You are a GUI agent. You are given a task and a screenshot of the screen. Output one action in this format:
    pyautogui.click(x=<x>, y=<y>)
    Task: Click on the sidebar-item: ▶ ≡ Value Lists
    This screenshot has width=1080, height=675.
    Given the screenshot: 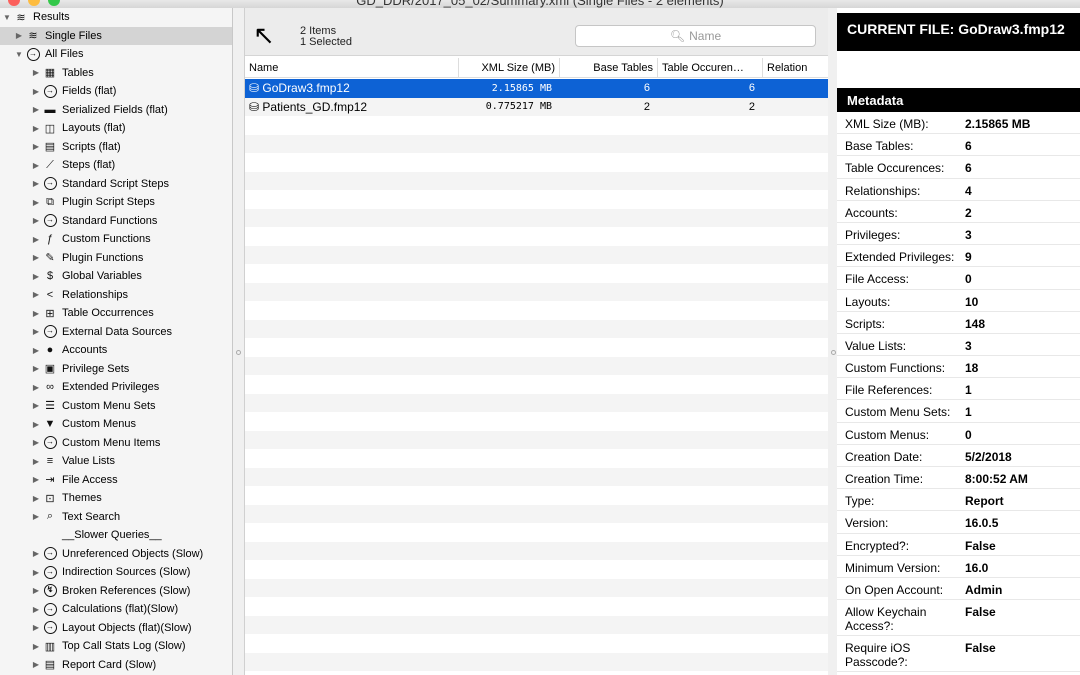 What is the action you would take?
    pyautogui.click(x=73, y=461)
    